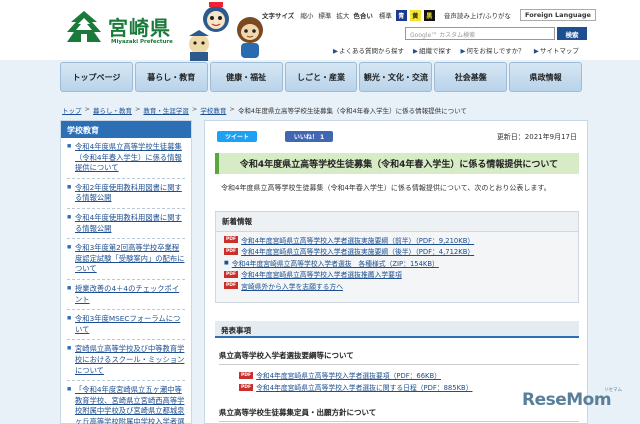 This screenshot has height=424, width=640. Describe the element at coordinates (493, 50) in the screenshot. I see `what-looking-for-link: ▶何をお探しですか？` at that location.